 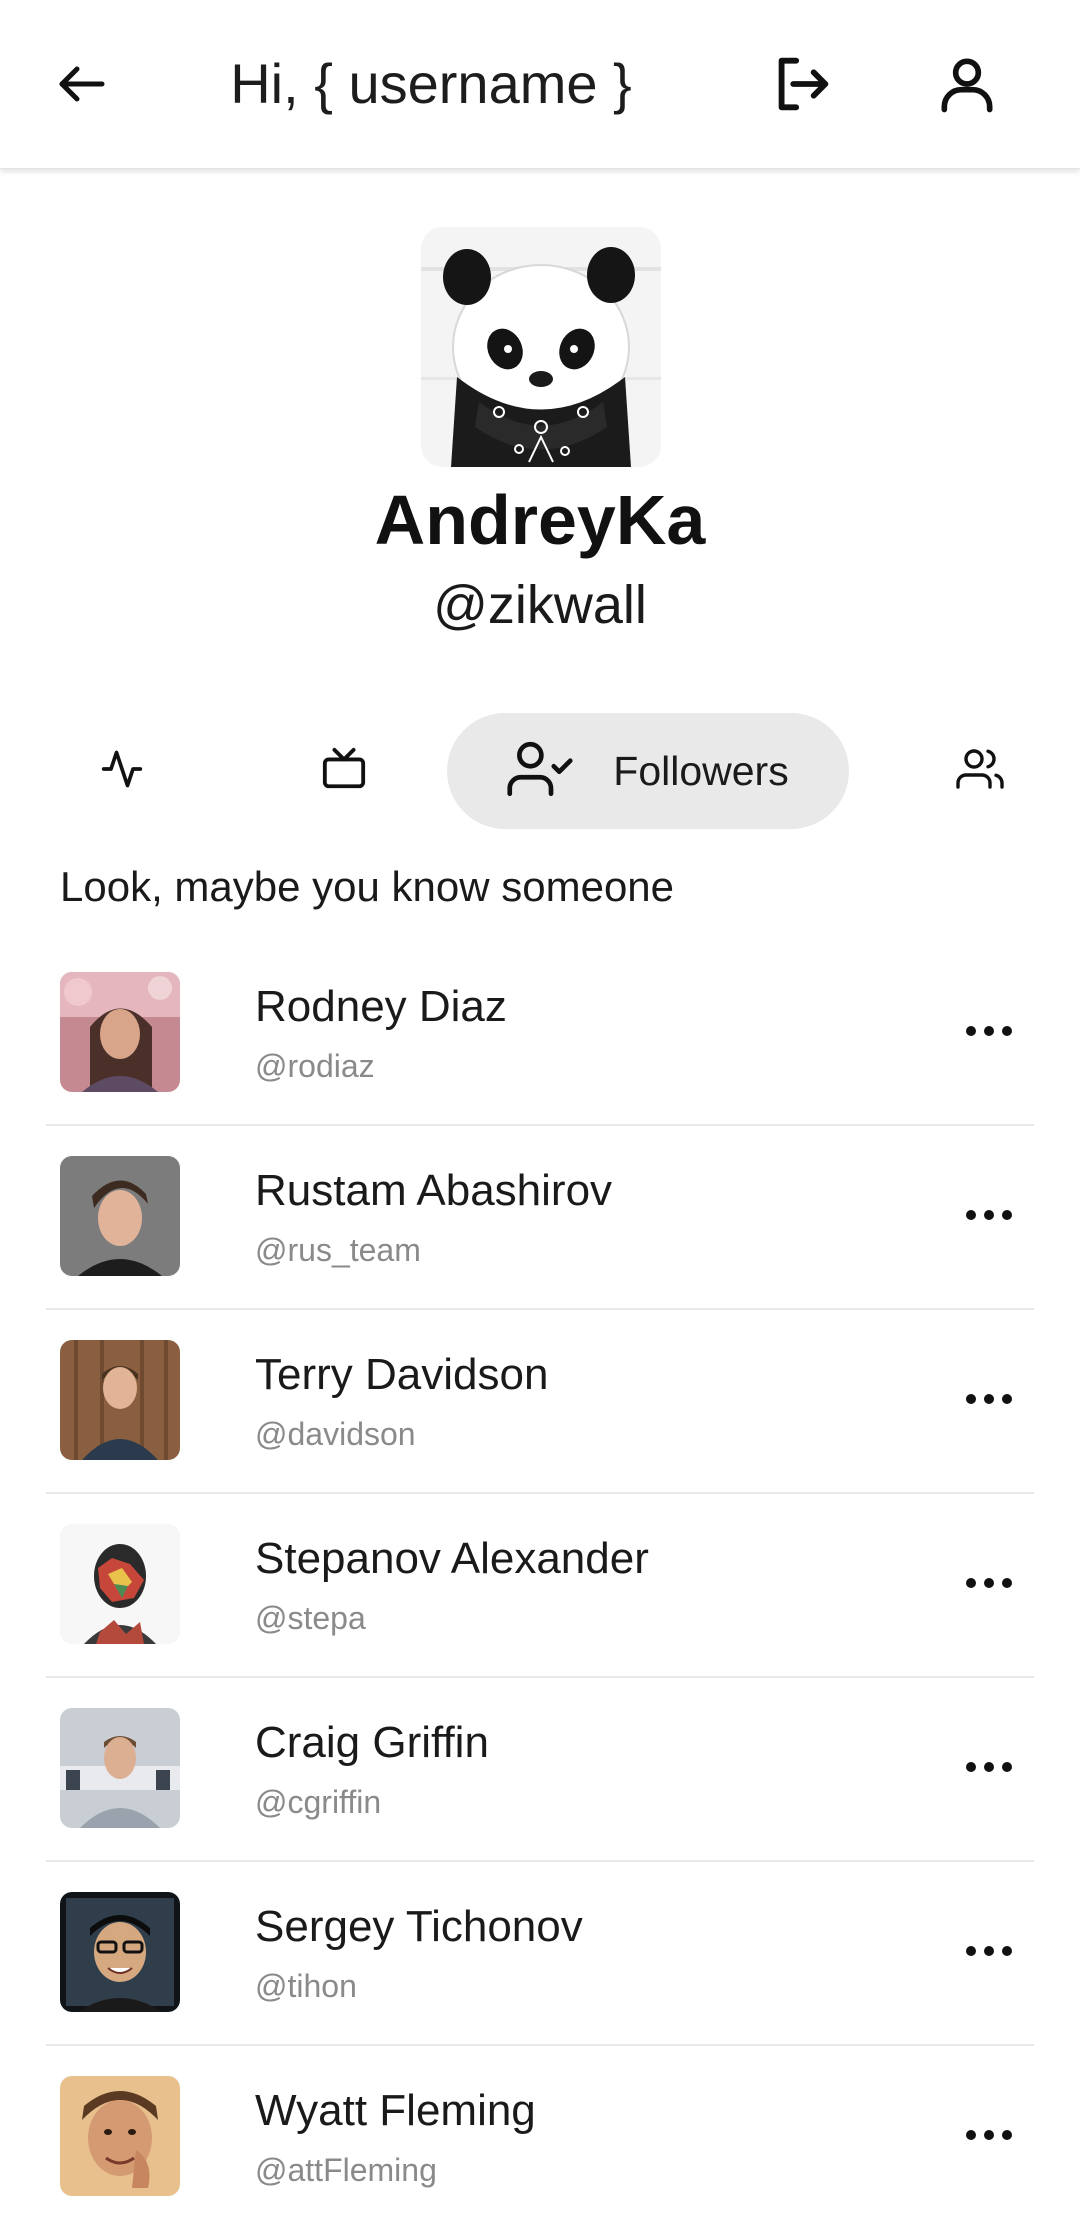 I want to click on tab-tv, so click(x=344, y=771).